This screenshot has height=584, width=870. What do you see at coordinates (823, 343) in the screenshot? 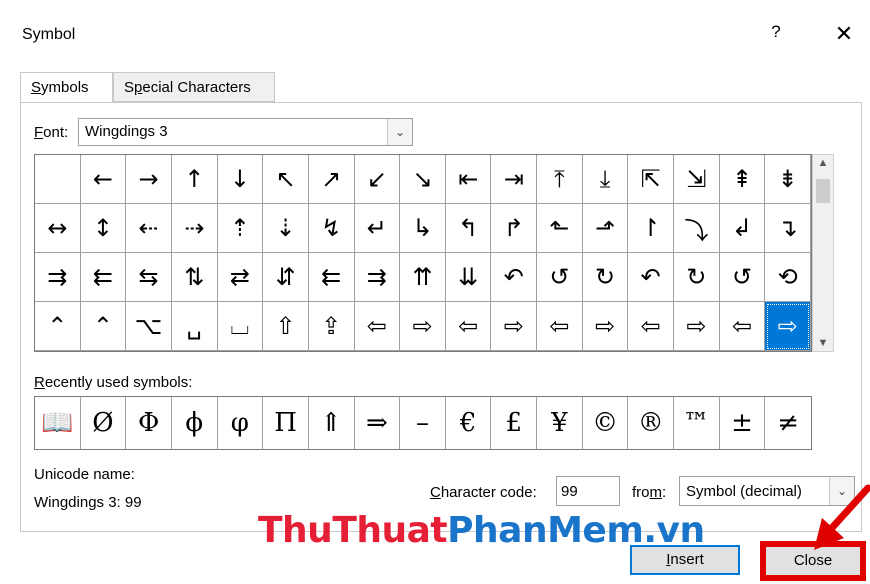
I see `scroll-down-icon: ▼` at bounding box center [823, 343].